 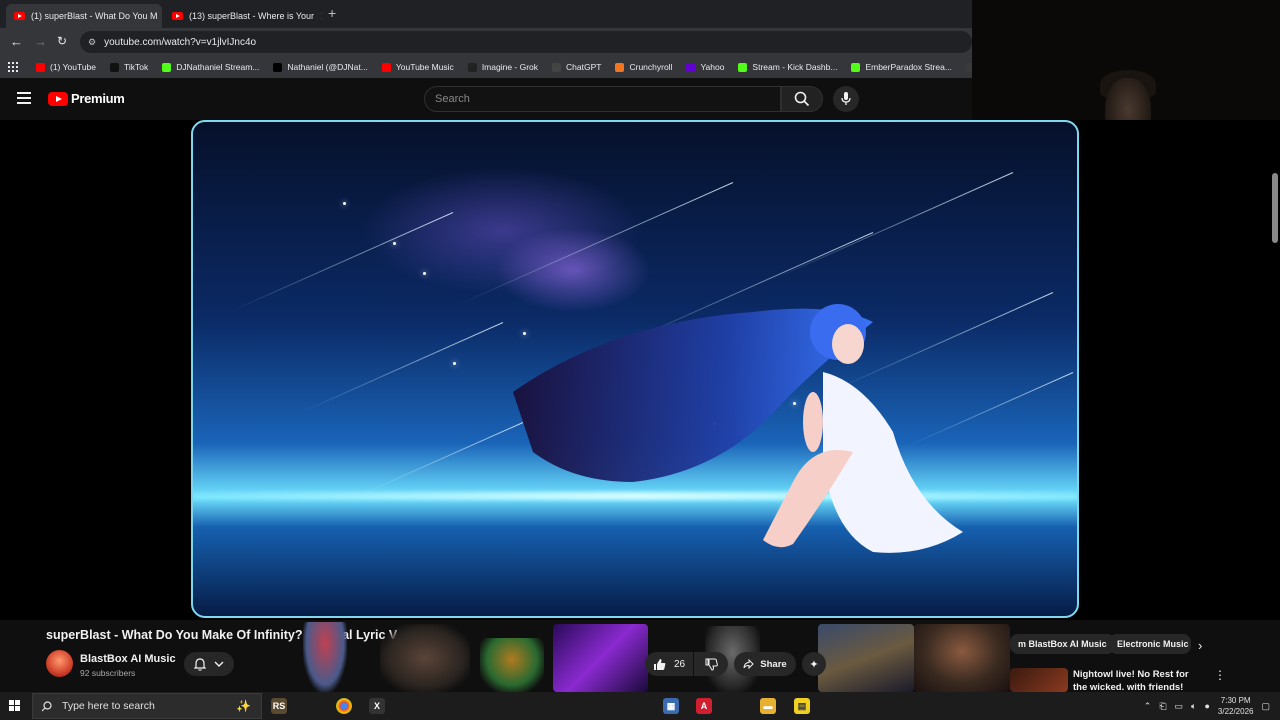 What do you see at coordinates (73, 67) in the screenshot?
I see `bookmark-label: (1) YouTube` at bounding box center [73, 67].